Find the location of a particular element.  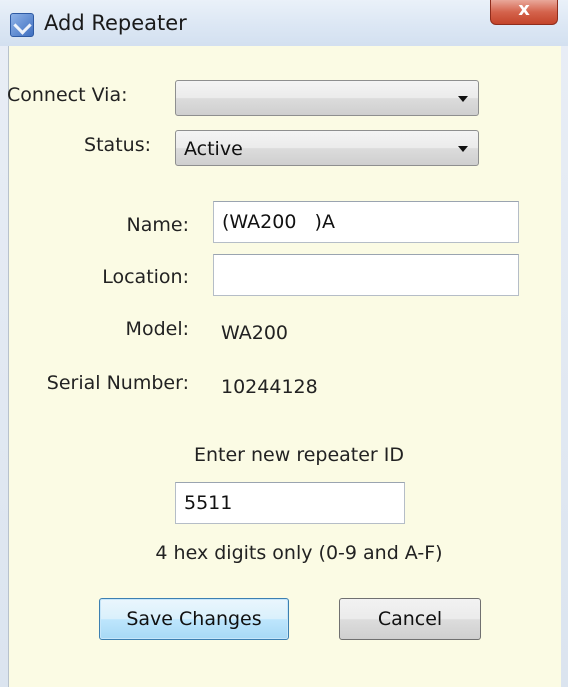

repeater-id-hint: 4 hex digits only (0-9 and A-F) is located at coordinates (299, 553).